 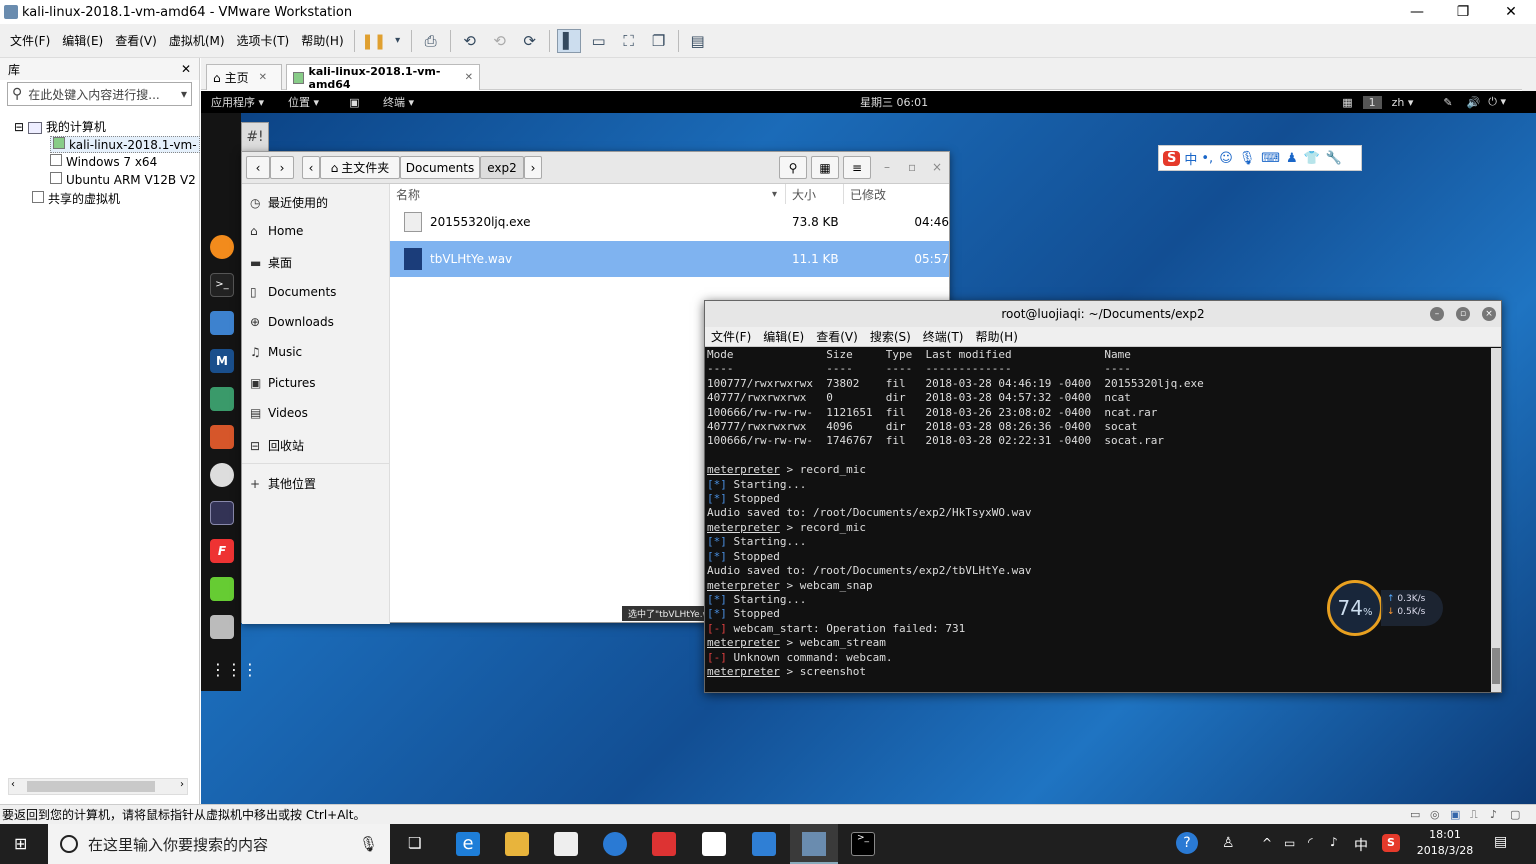 I want to click on cmd-icon: >_, so click(x=863, y=844).